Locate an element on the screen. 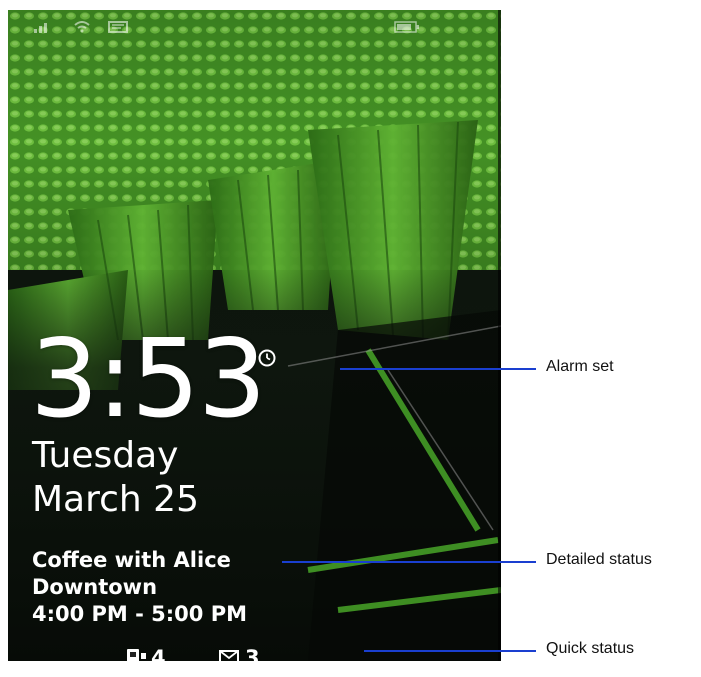 This screenshot has height=677, width=701. signal-icon is located at coordinates (43, 29).